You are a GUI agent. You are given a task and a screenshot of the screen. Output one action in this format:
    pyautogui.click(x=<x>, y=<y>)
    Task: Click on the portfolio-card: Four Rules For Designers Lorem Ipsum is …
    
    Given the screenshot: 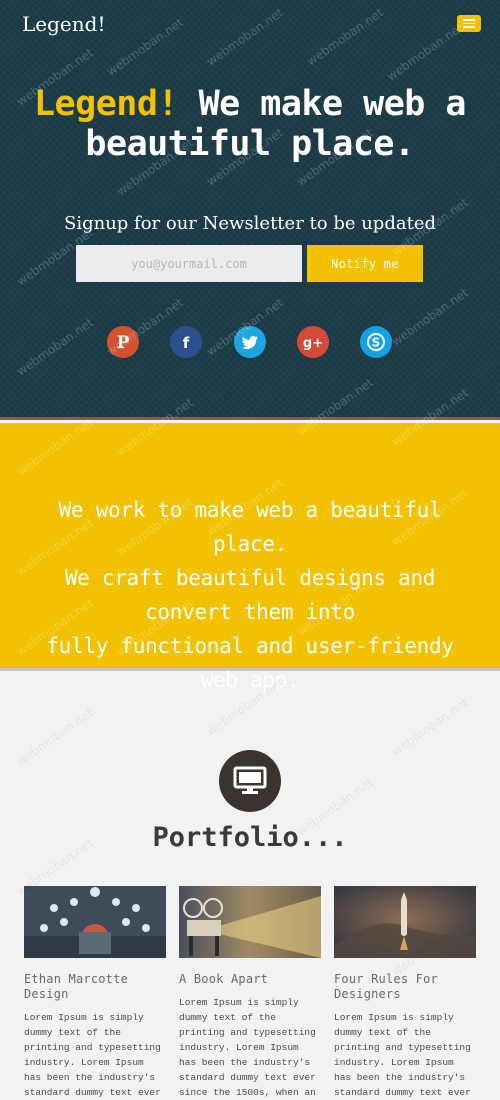 What is the action you would take?
    pyautogui.click(x=405, y=993)
    